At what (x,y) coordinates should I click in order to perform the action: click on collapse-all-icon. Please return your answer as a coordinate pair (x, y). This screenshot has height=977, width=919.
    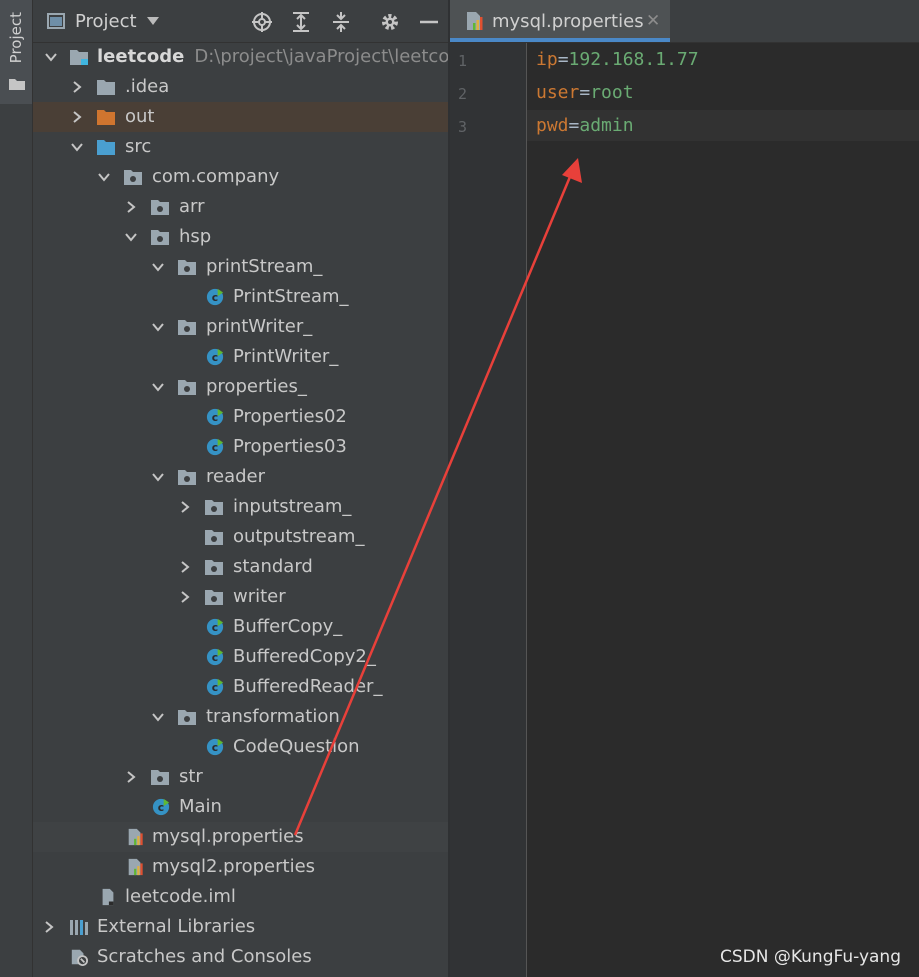
    Looking at the image, I should click on (341, 22).